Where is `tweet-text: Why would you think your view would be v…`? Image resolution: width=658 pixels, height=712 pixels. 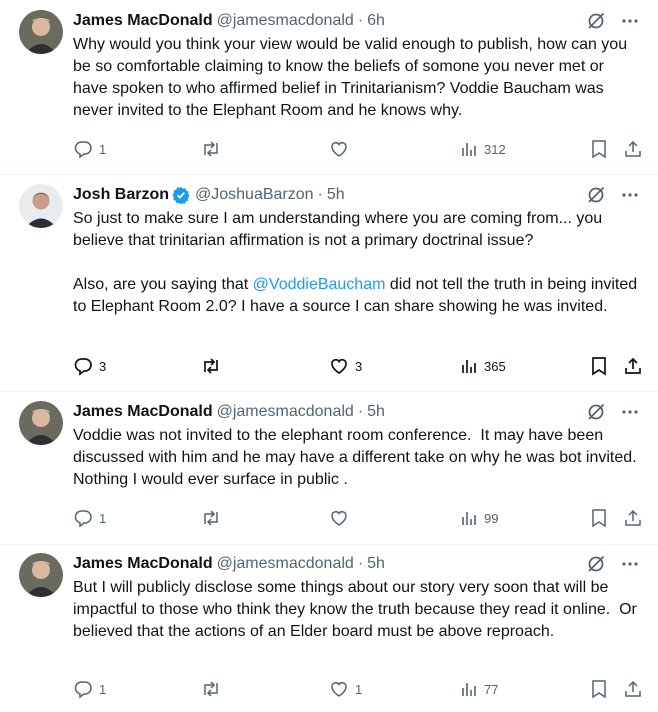
tweet-text: Why would you think your view would be v… is located at coordinates (352, 77).